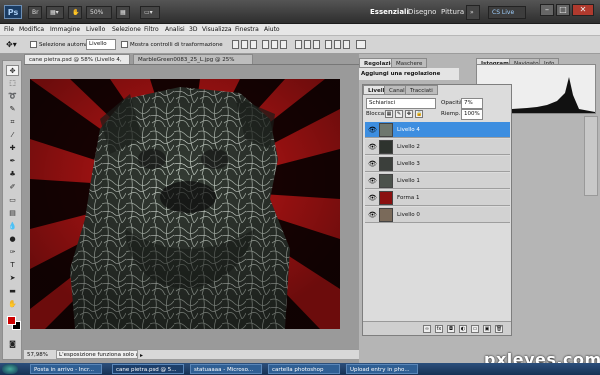  What do you see at coordinates (33, 44) in the screenshot?
I see `auto-select-checkbox` at bounding box center [33, 44].